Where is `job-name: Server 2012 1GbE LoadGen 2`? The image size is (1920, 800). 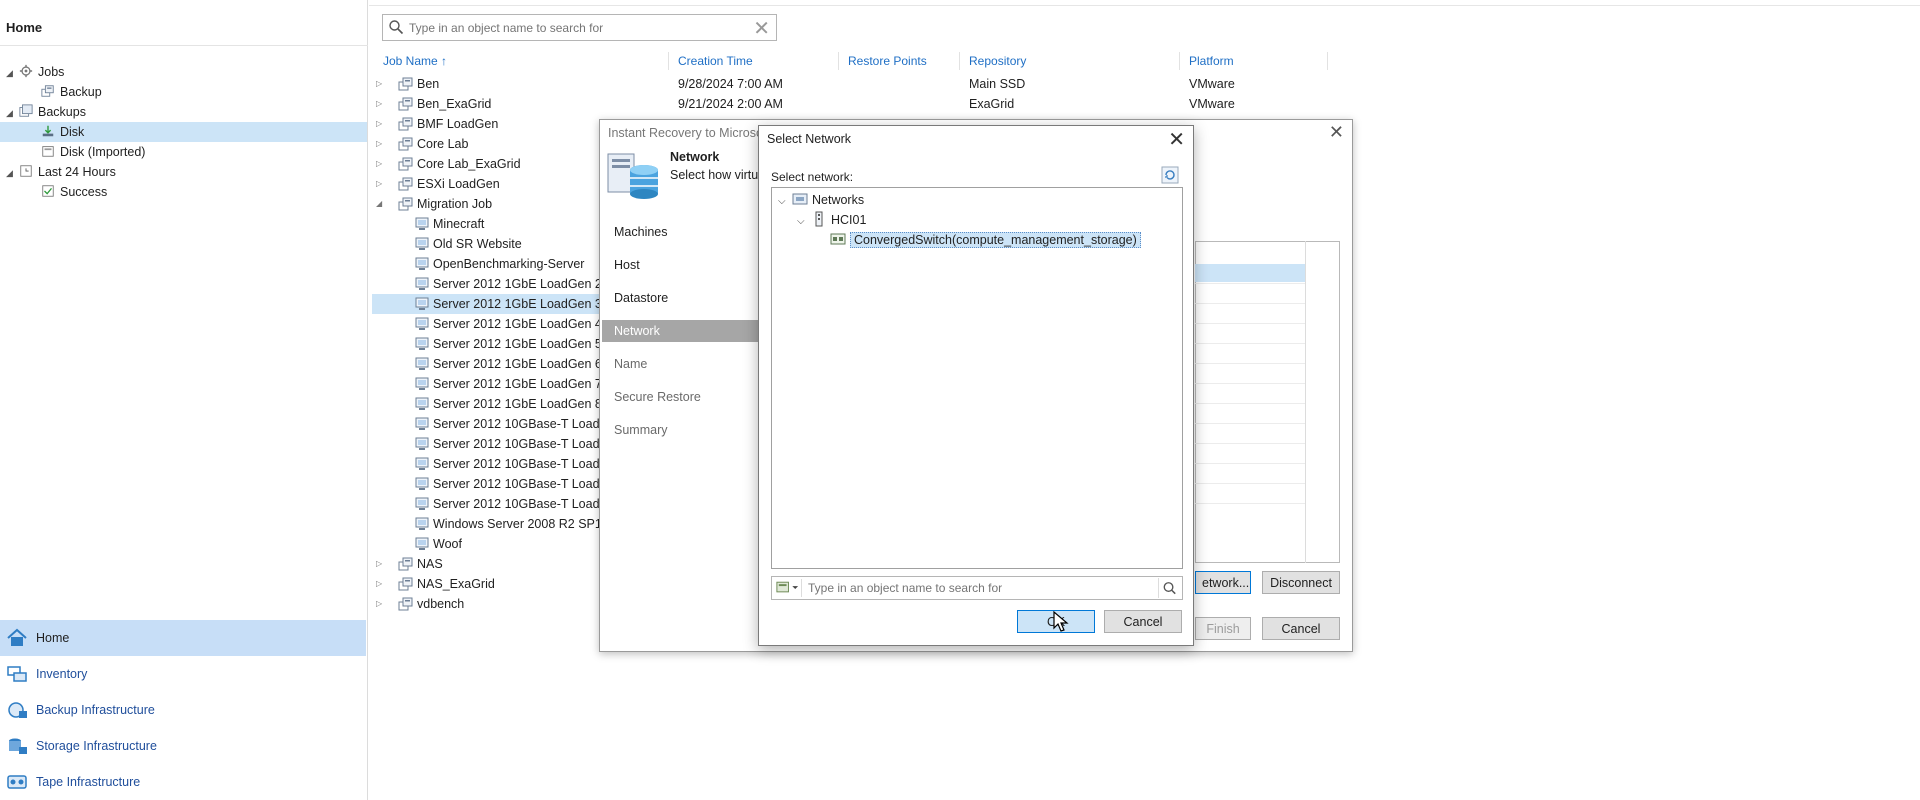 job-name: Server 2012 1GbE LoadGen 2 is located at coordinates (517, 284).